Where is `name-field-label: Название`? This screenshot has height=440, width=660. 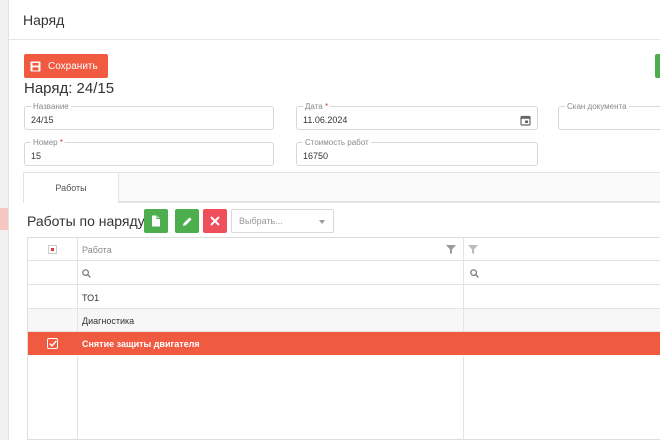
name-field-label: Название is located at coordinates (51, 106).